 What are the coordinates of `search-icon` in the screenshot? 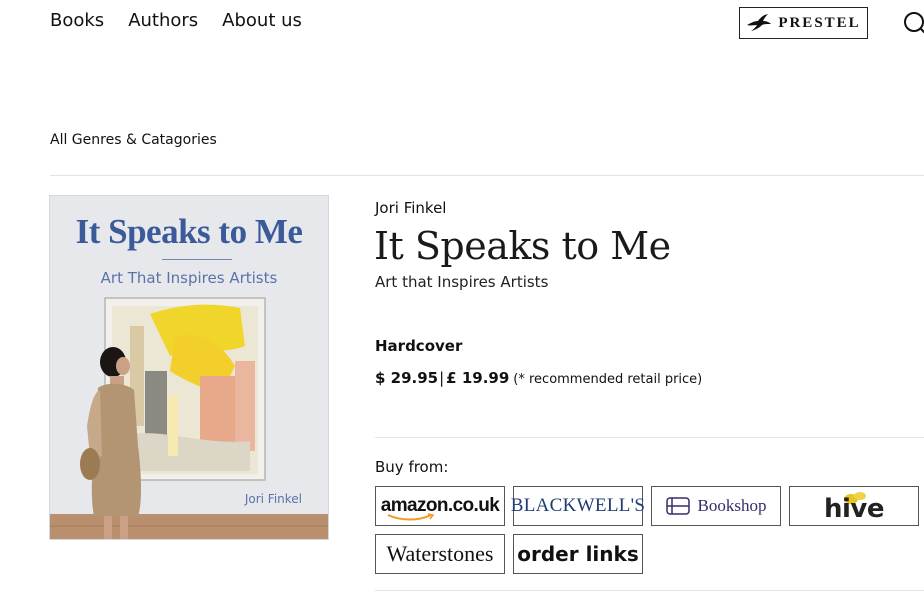 It's located at (912, 25).